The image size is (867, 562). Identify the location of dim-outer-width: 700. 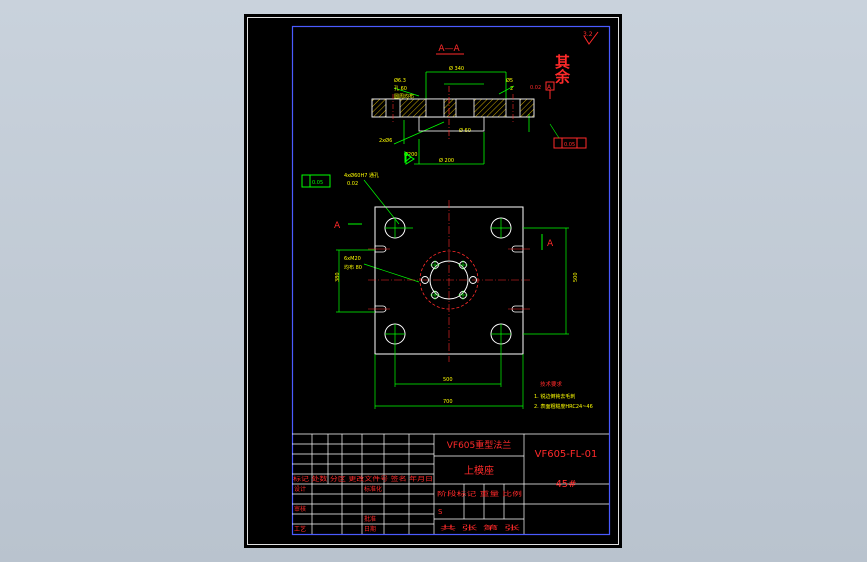
(448, 402).